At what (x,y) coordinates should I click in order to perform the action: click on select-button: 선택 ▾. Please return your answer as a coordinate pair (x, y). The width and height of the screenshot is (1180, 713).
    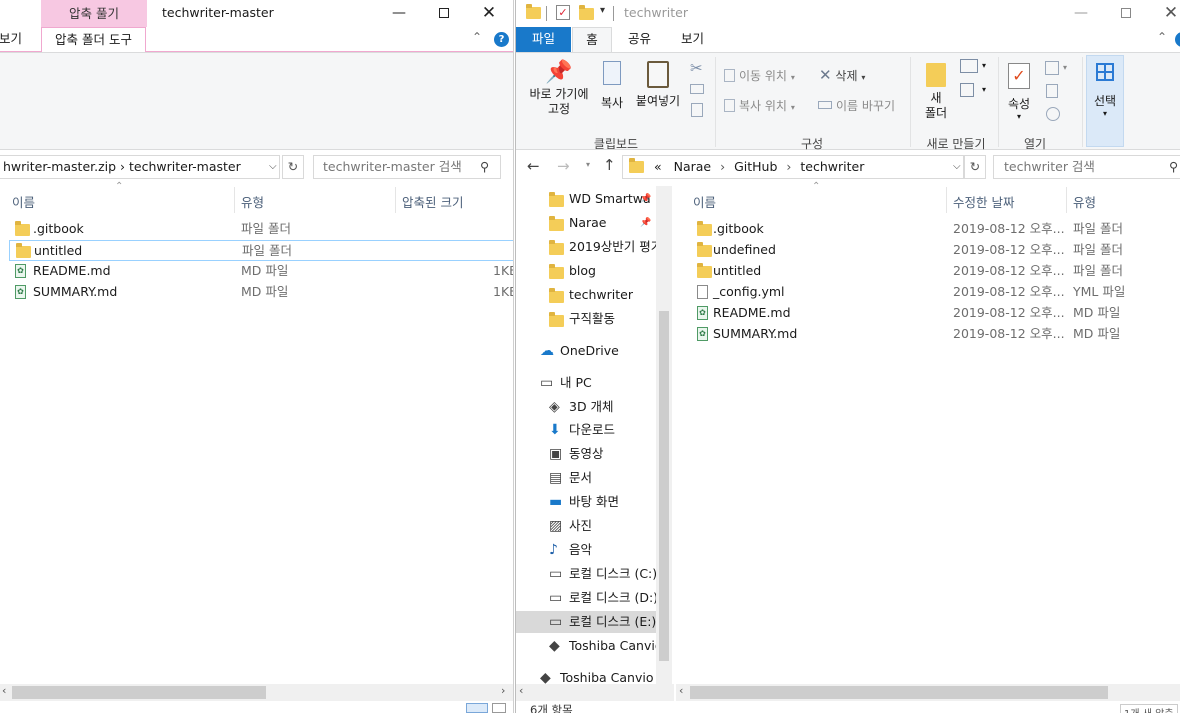
    Looking at the image, I should click on (1105, 101).